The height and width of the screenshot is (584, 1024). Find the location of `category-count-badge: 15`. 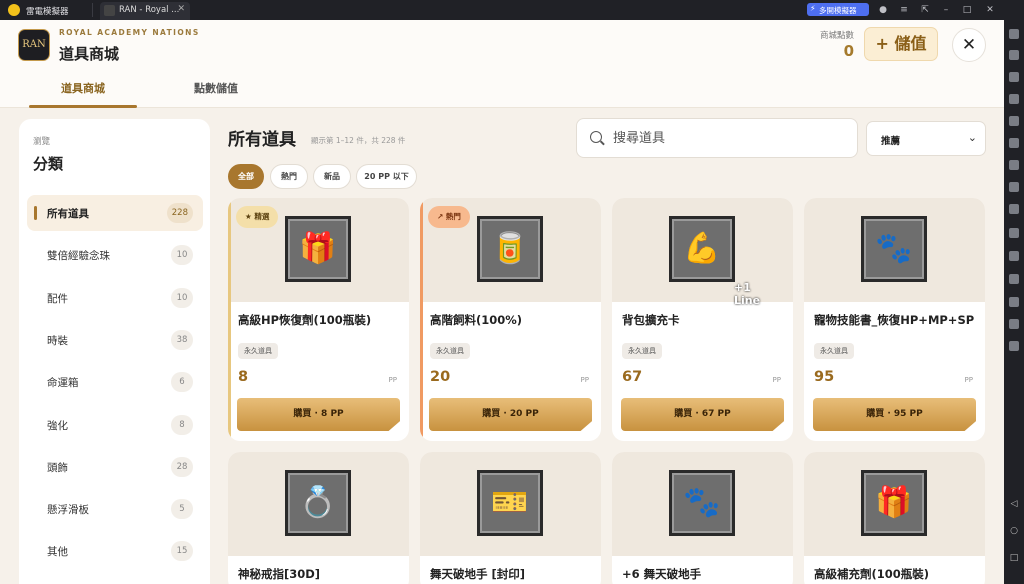

category-count-badge: 15 is located at coordinates (182, 551).